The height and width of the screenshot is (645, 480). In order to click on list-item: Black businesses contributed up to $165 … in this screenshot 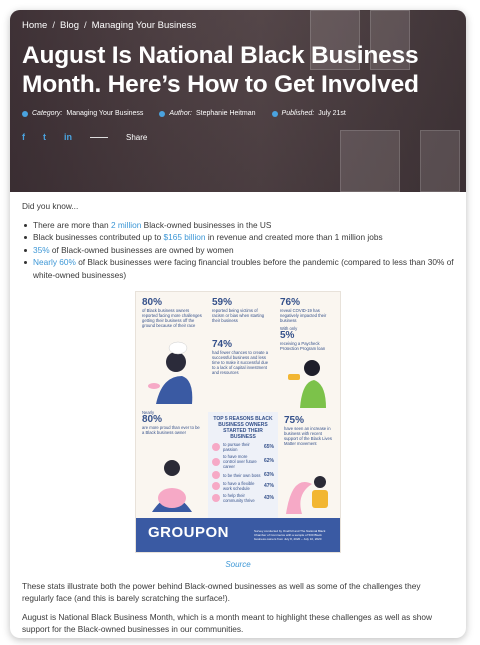, I will do `click(238, 237)`.